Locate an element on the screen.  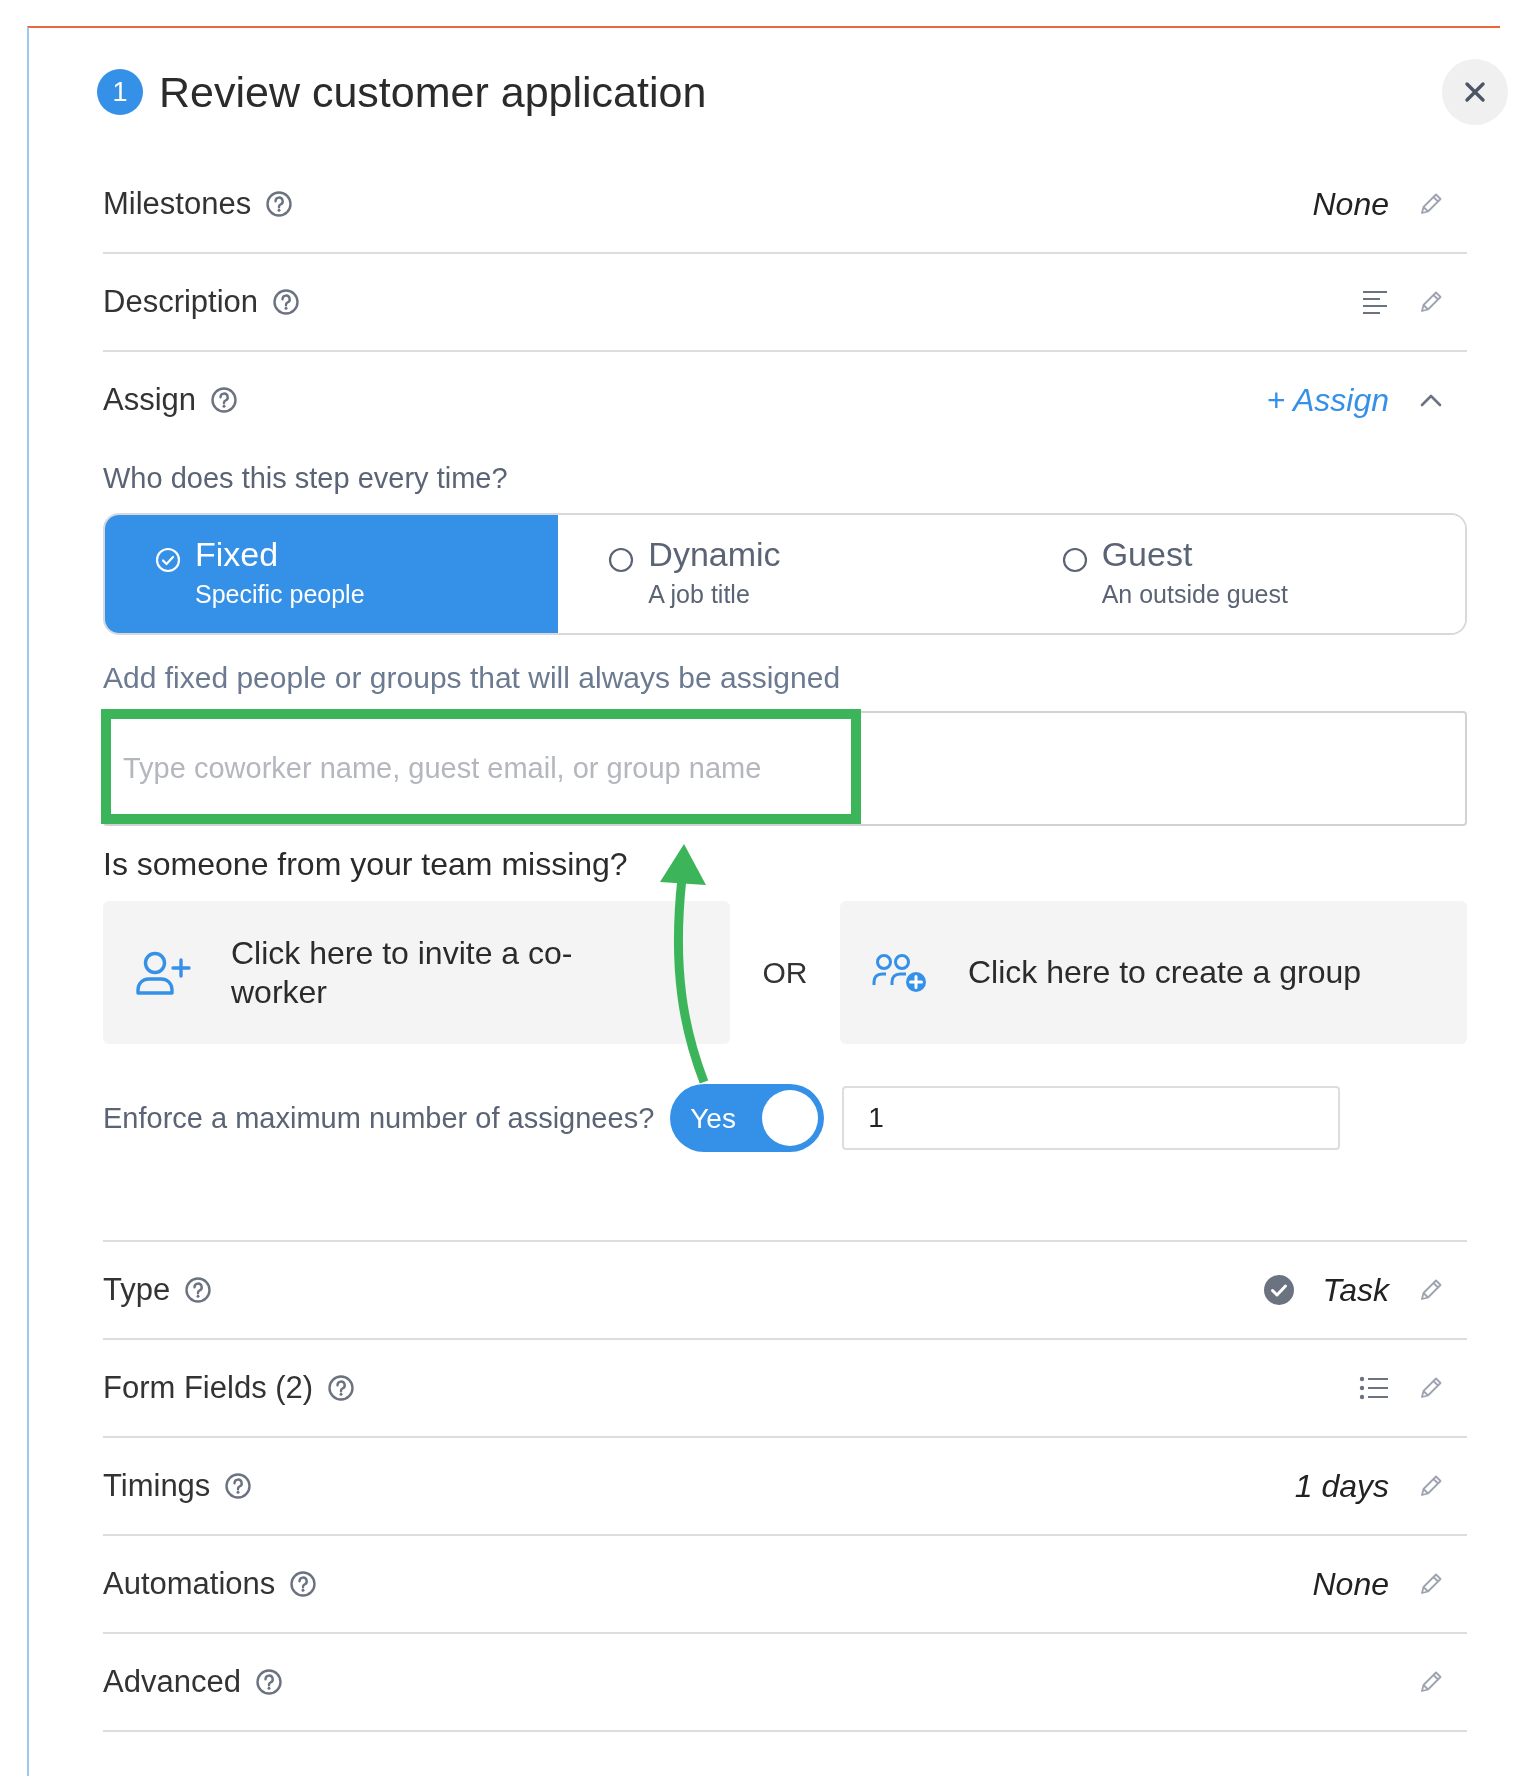
create-group-button: Click here to create a group is located at coordinates (1153, 972).